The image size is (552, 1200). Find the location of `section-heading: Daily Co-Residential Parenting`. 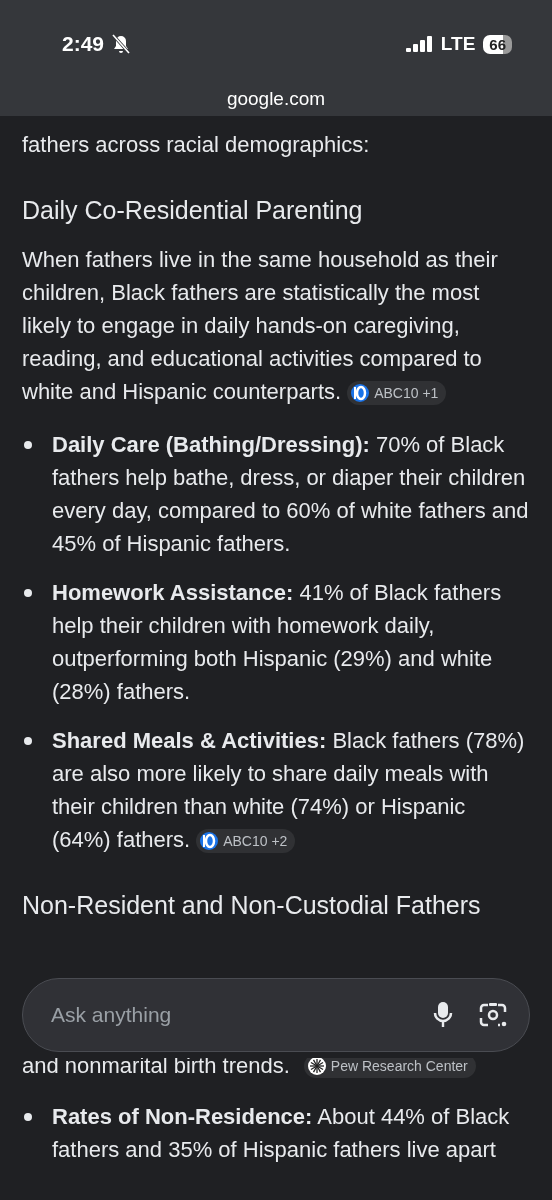

section-heading: Daily Co-Residential Parenting is located at coordinates (193, 210).